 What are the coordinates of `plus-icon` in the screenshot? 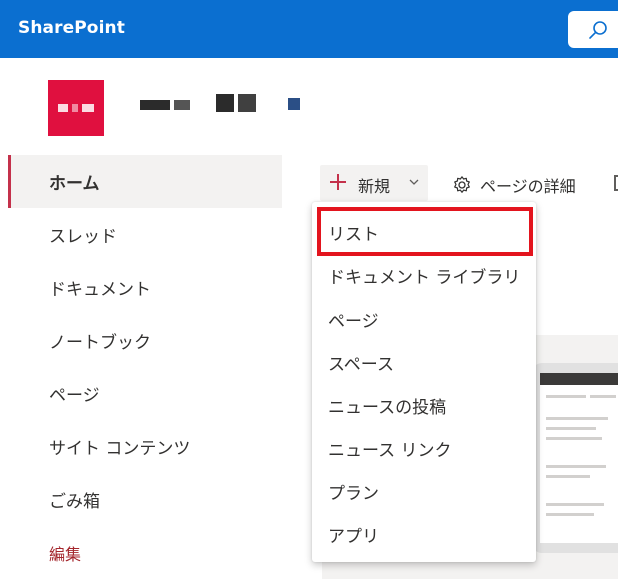 It's located at (338, 182).